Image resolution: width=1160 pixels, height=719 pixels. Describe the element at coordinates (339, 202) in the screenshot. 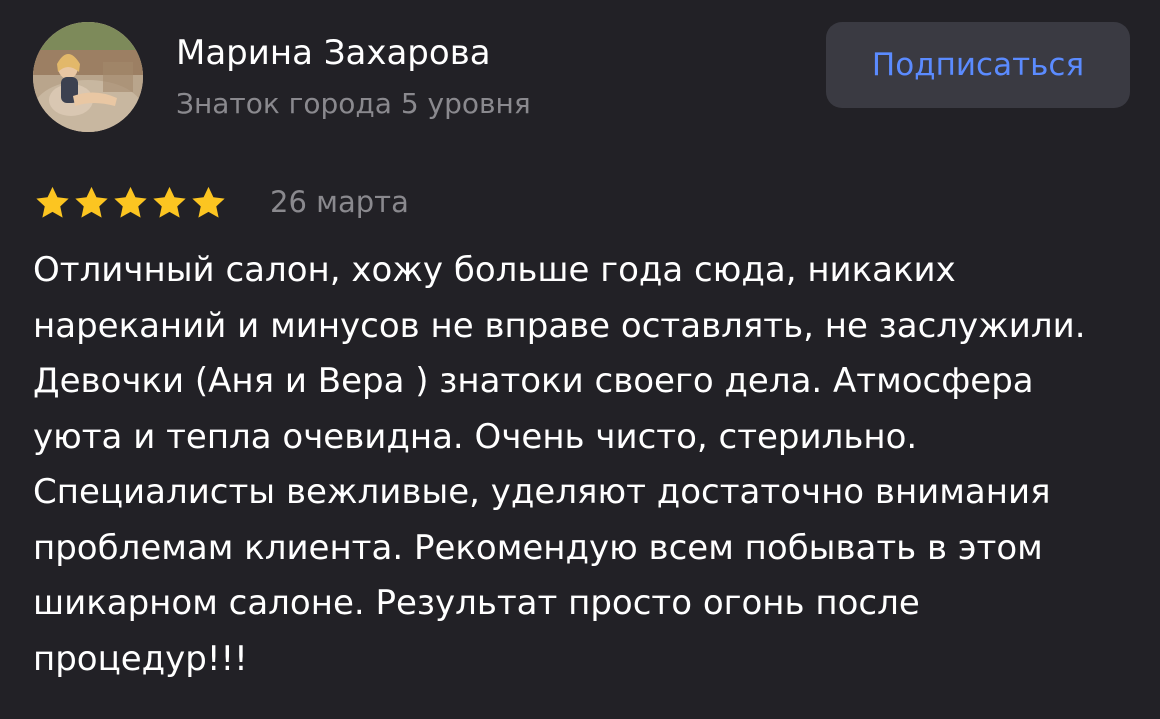

I see `review-date: 26 марта` at that location.